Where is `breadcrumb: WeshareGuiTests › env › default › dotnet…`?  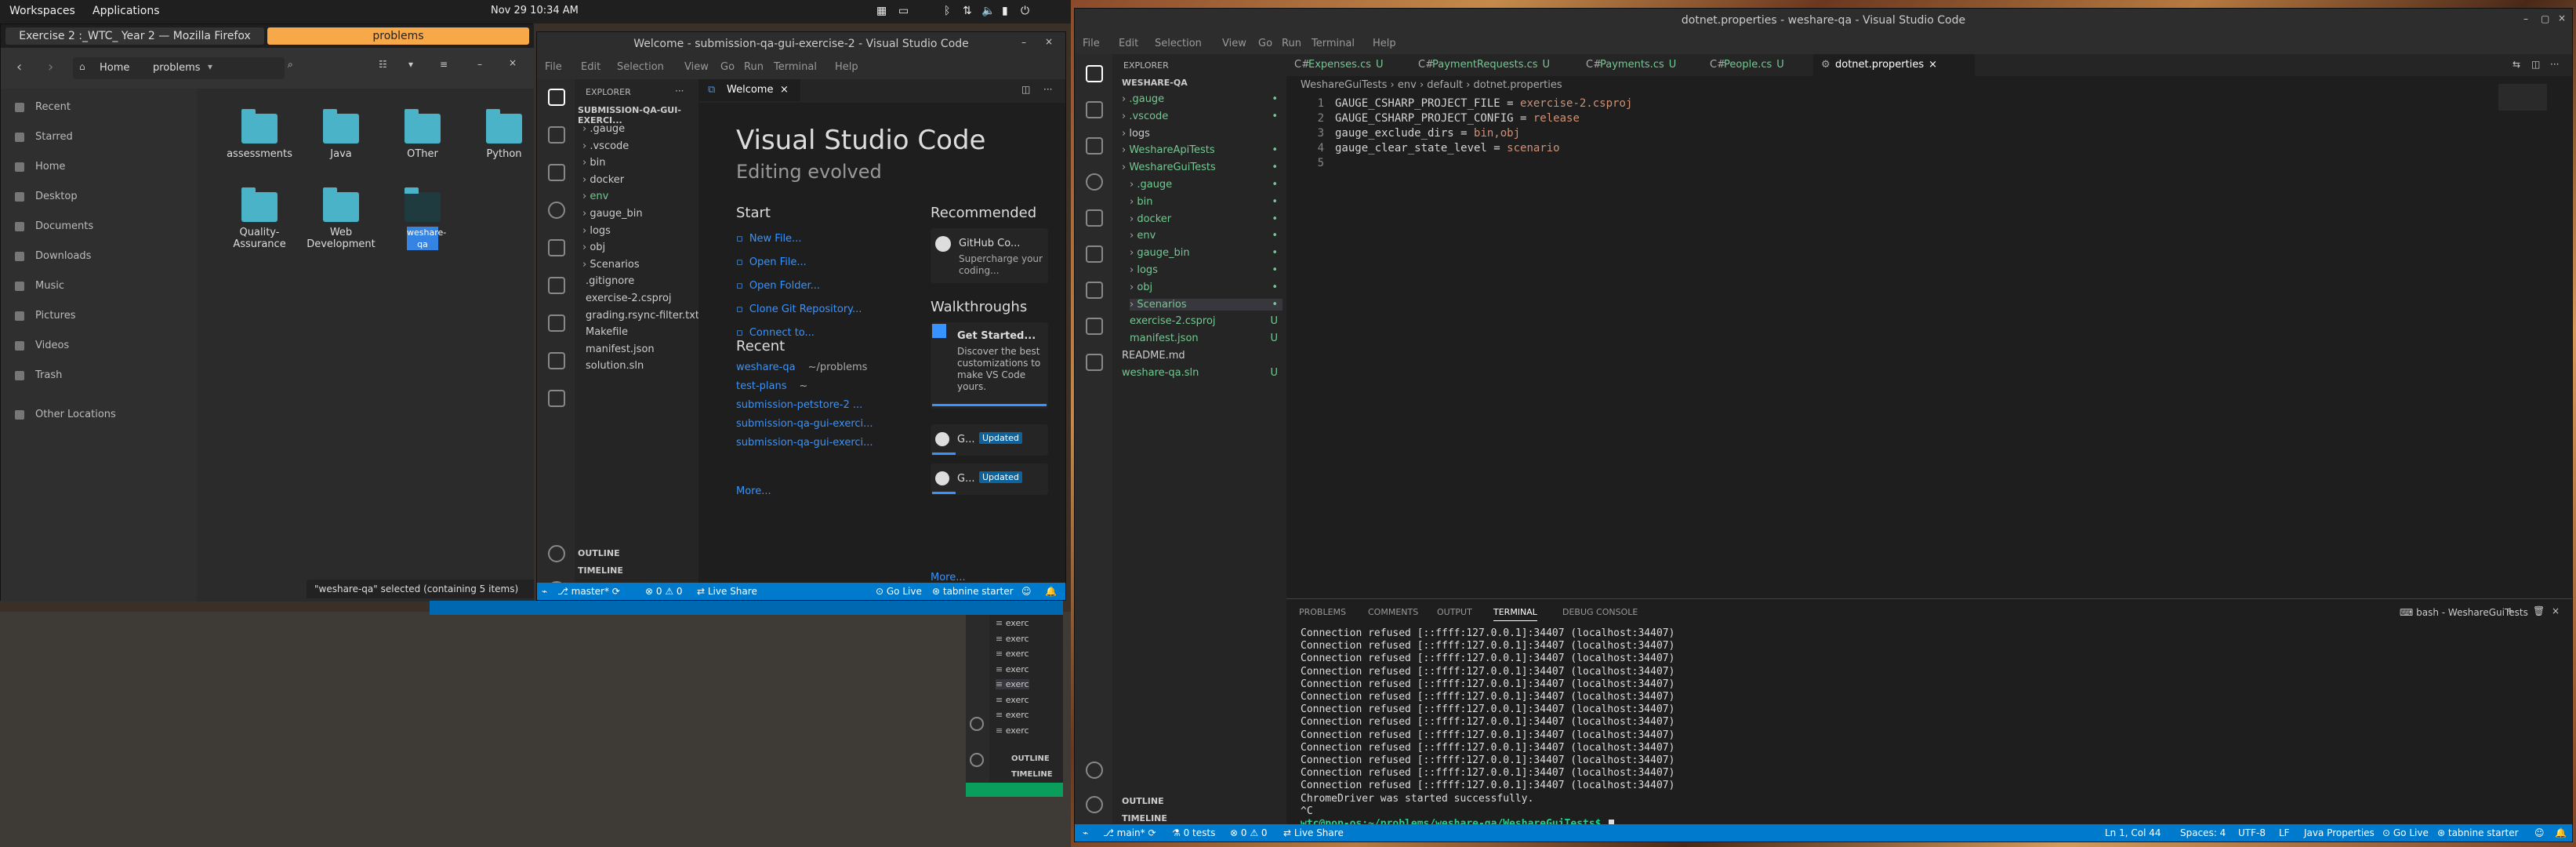 breadcrumb: WeshareGuiTests › env › default › dotnet… is located at coordinates (1432, 85).